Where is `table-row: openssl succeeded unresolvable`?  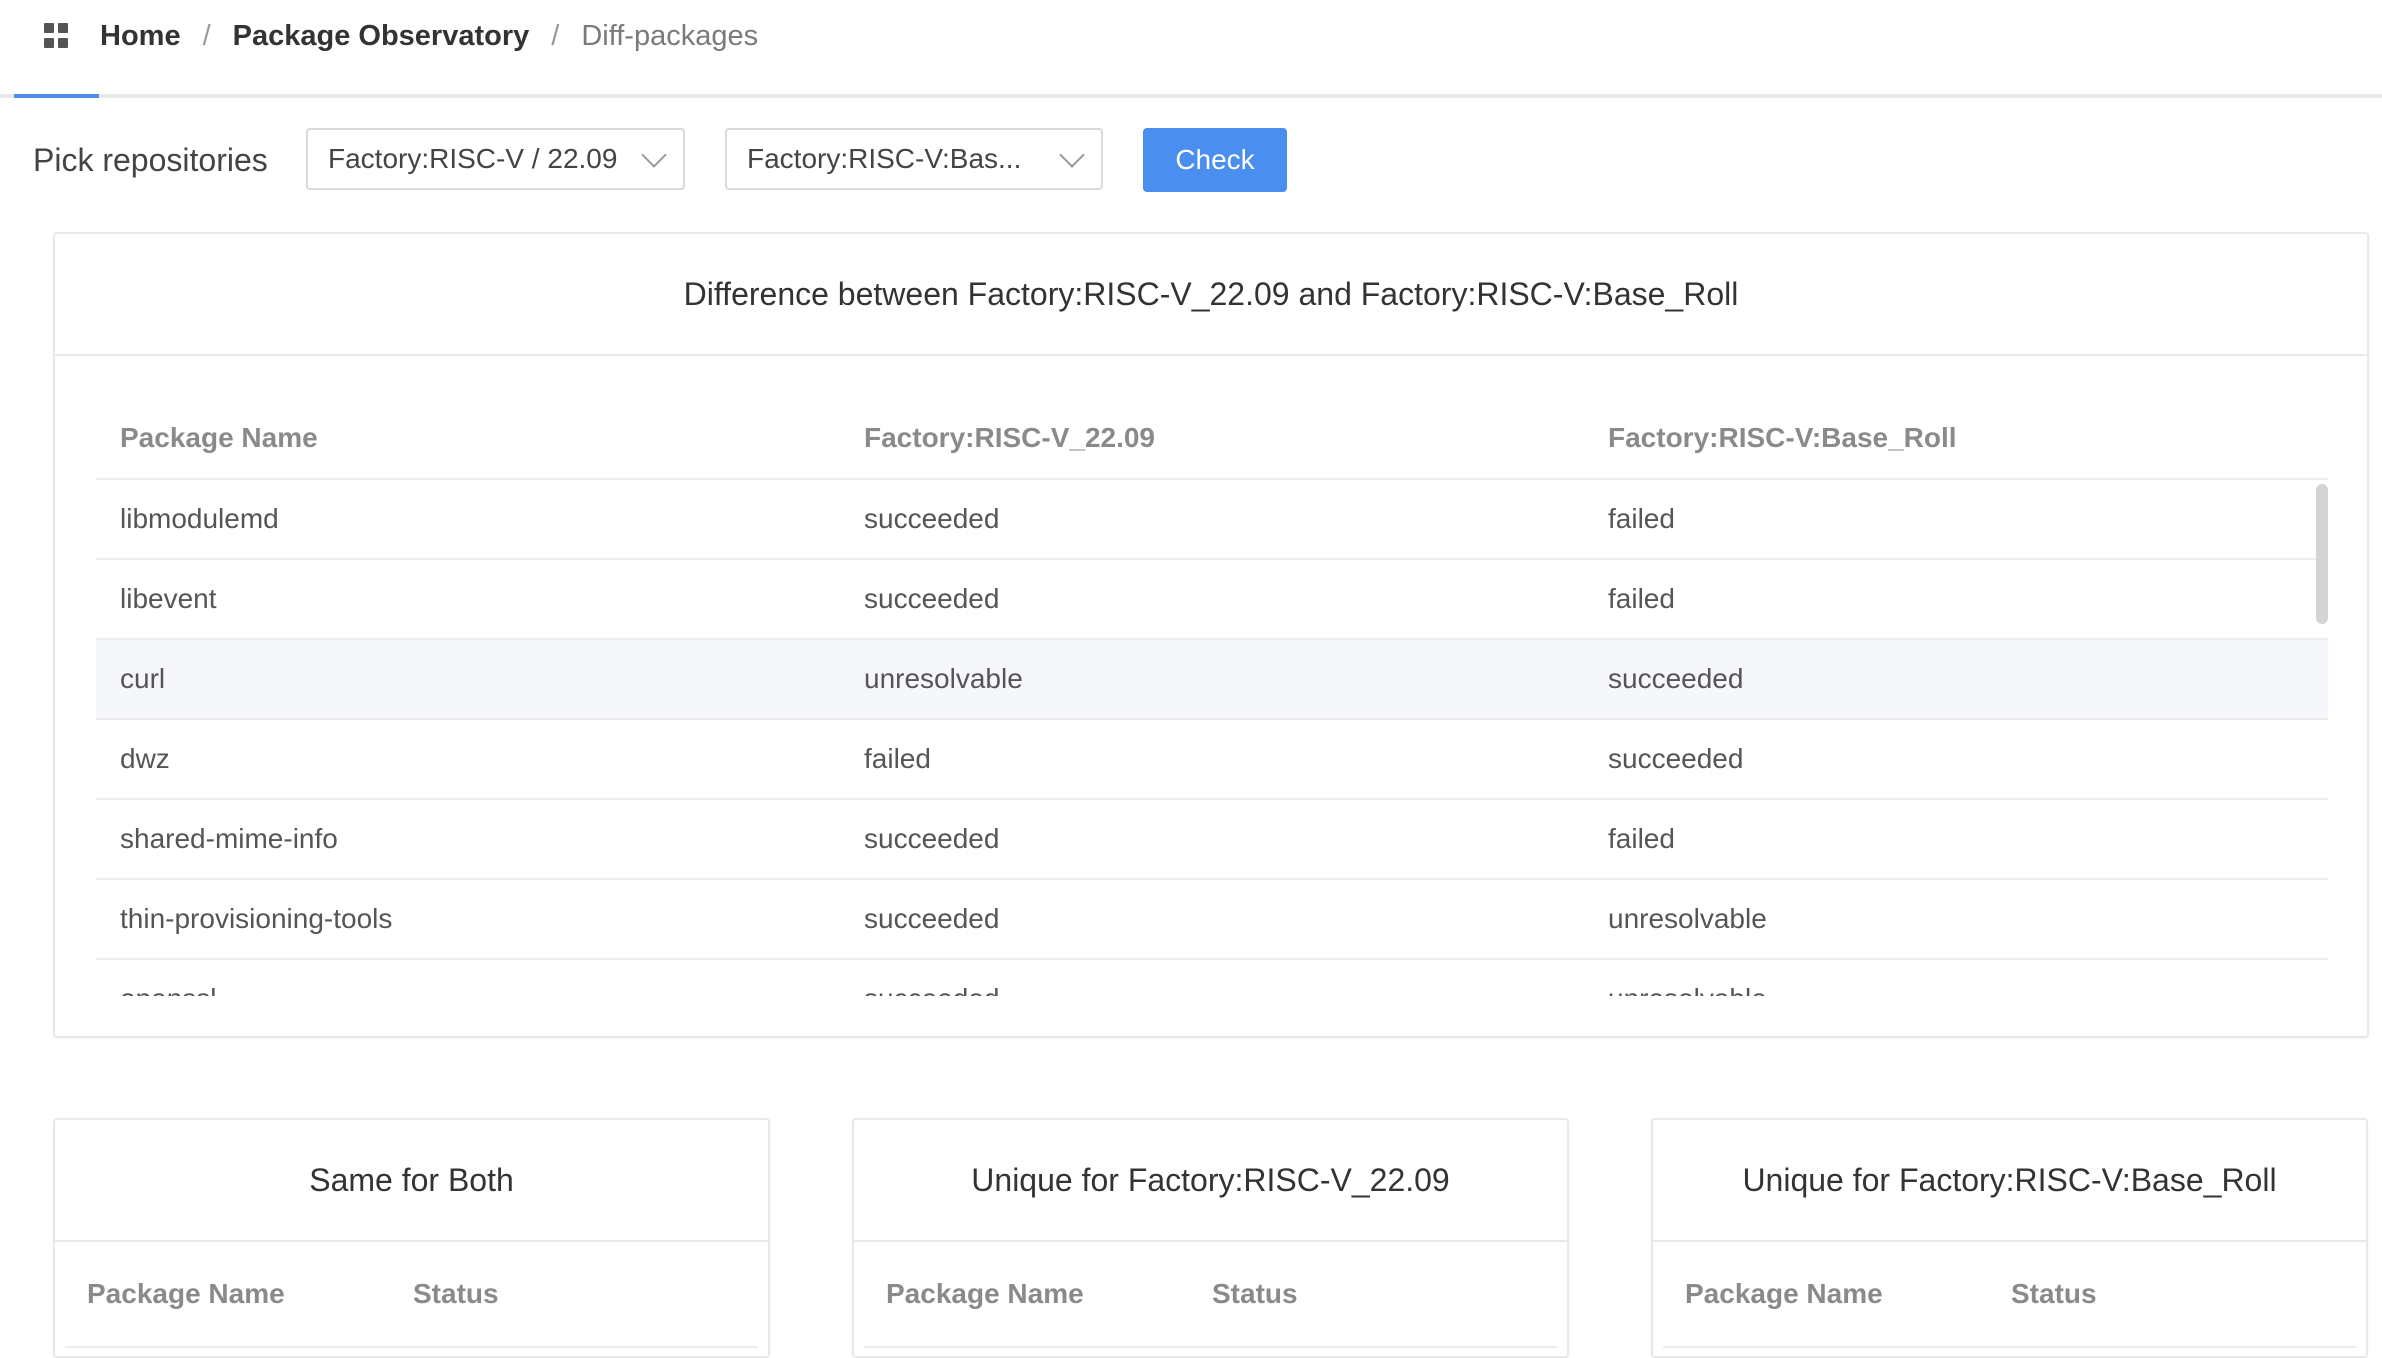
table-row: openssl succeeded unresolvable is located at coordinates (1212, 977).